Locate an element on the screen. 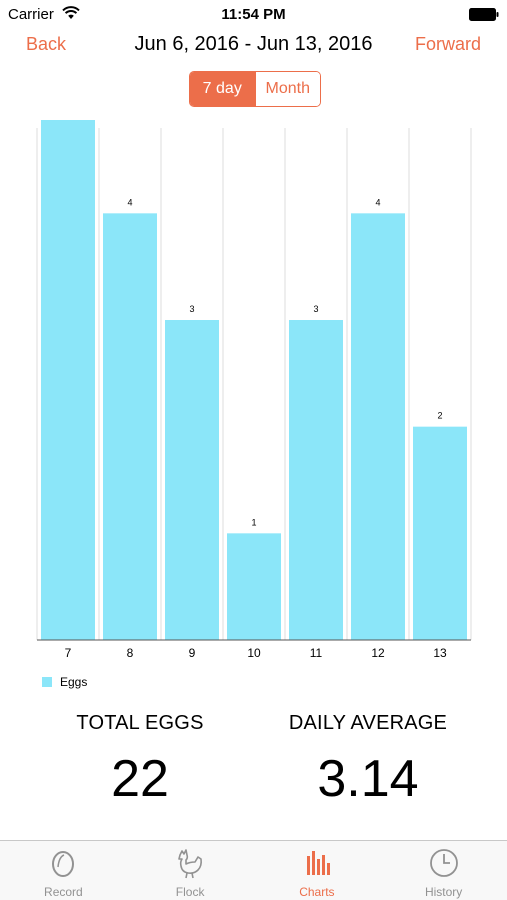 The image size is (507, 900). total-eggs-label: TOTAL EGGS is located at coordinates (140, 723).